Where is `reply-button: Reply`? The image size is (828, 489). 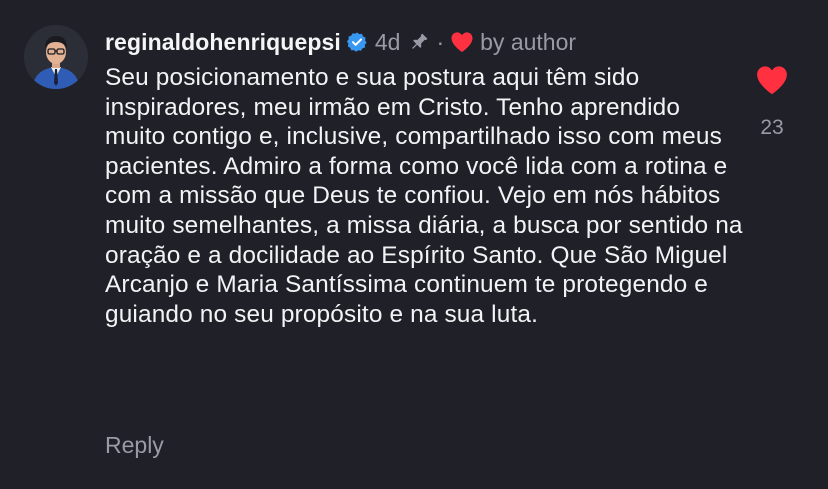
reply-button: Reply is located at coordinates (134, 445).